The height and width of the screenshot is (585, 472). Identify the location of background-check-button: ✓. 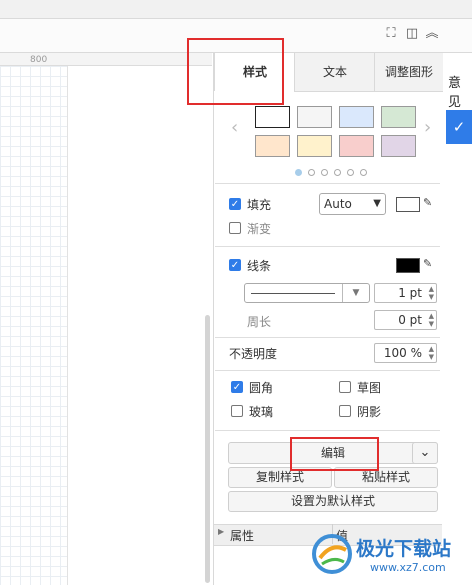
(459, 127).